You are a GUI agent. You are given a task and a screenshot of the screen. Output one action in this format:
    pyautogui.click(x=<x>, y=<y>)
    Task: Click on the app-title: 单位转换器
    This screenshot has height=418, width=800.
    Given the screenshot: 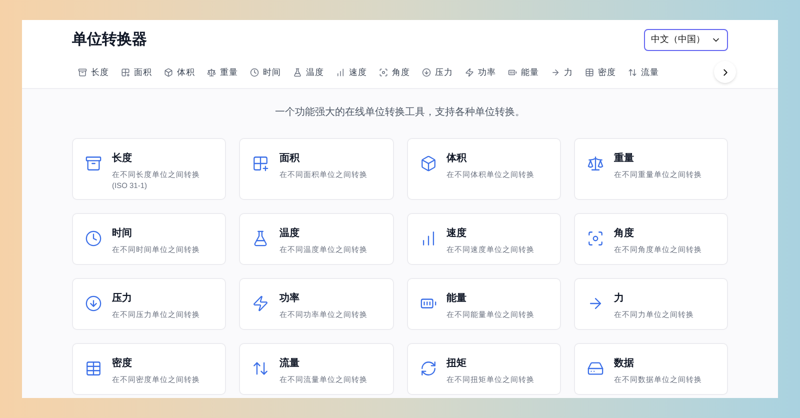 What is the action you would take?
    pyautogui.click(x=109, y=40)
    